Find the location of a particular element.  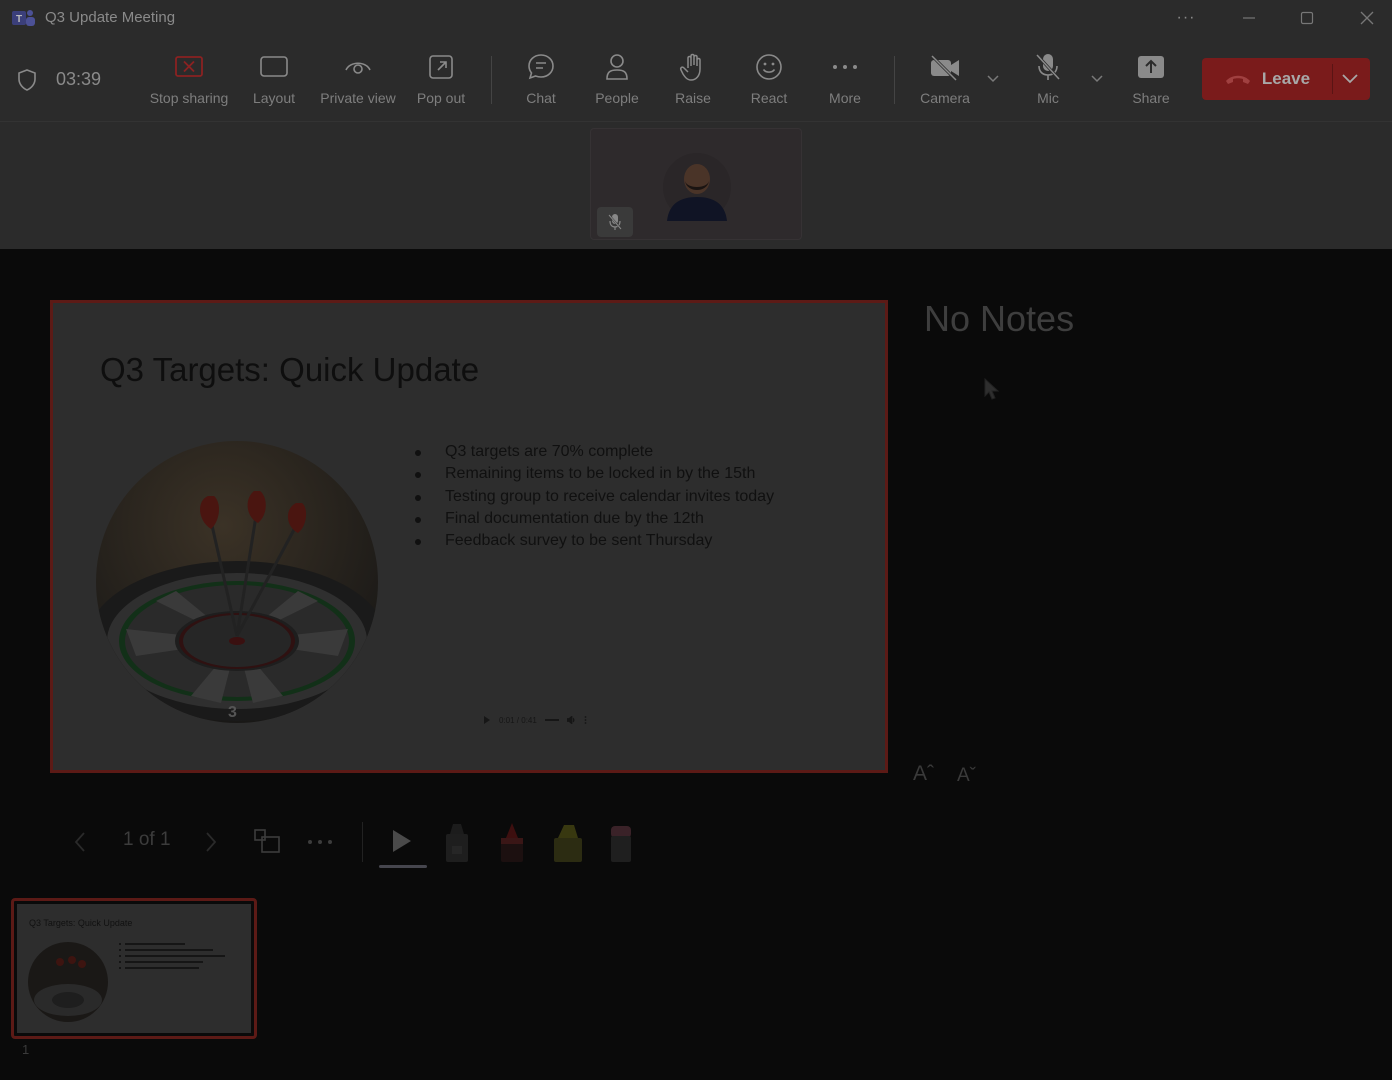

raise-hand-button: Raise is located at coordinates (693, 81).